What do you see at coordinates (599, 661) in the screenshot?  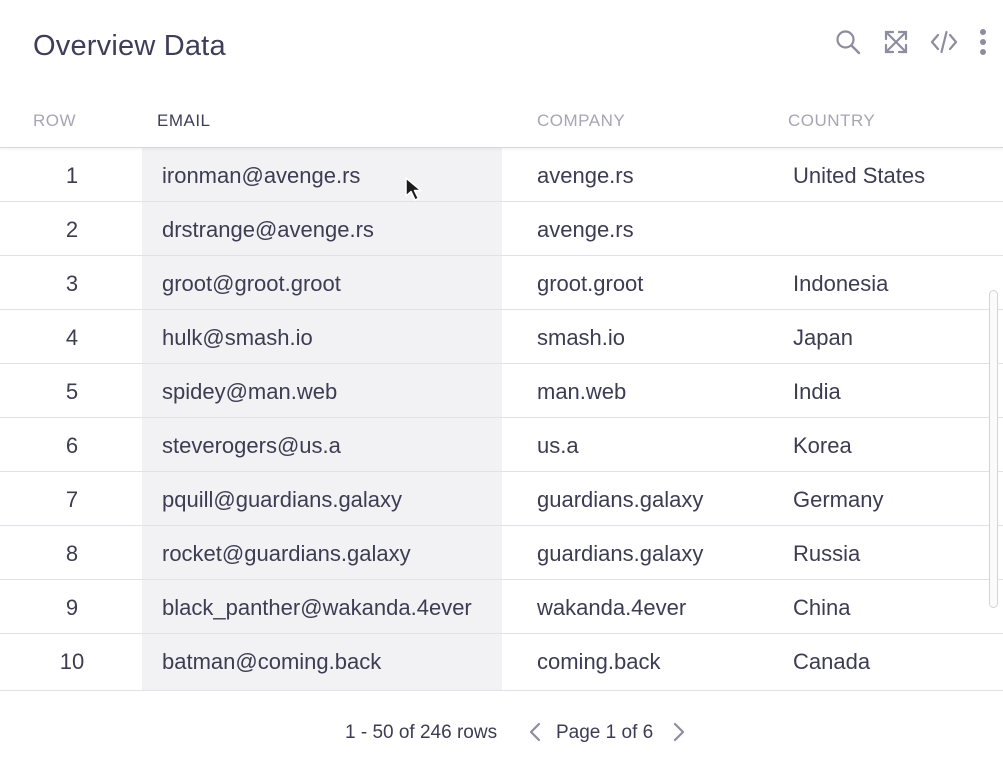 I see `company-cell: coming.back` at bounding box center [599, 661].